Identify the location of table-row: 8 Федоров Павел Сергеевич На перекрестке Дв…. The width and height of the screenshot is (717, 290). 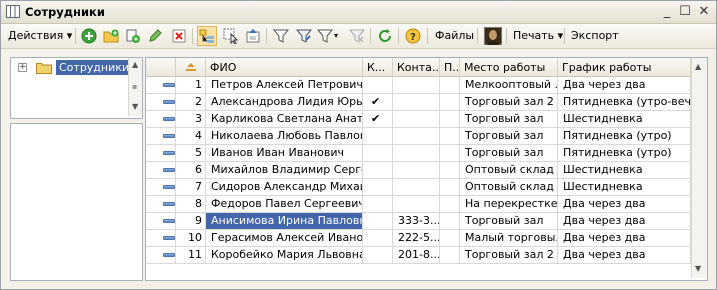
(419, 204).